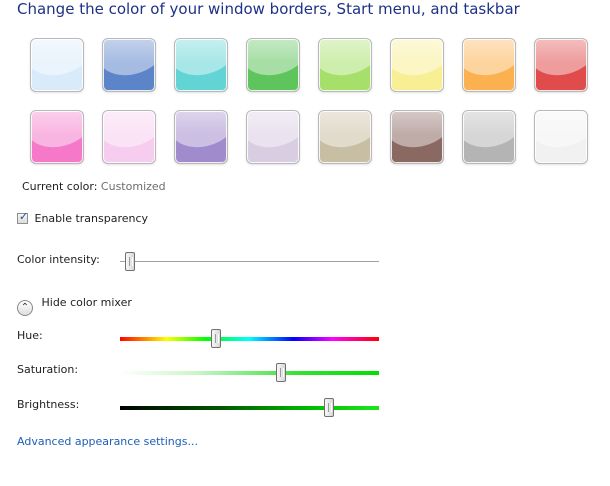 This screenshot has height=486, width=610. I want to click on checkmark-icon: ✓, so click(24, 216).